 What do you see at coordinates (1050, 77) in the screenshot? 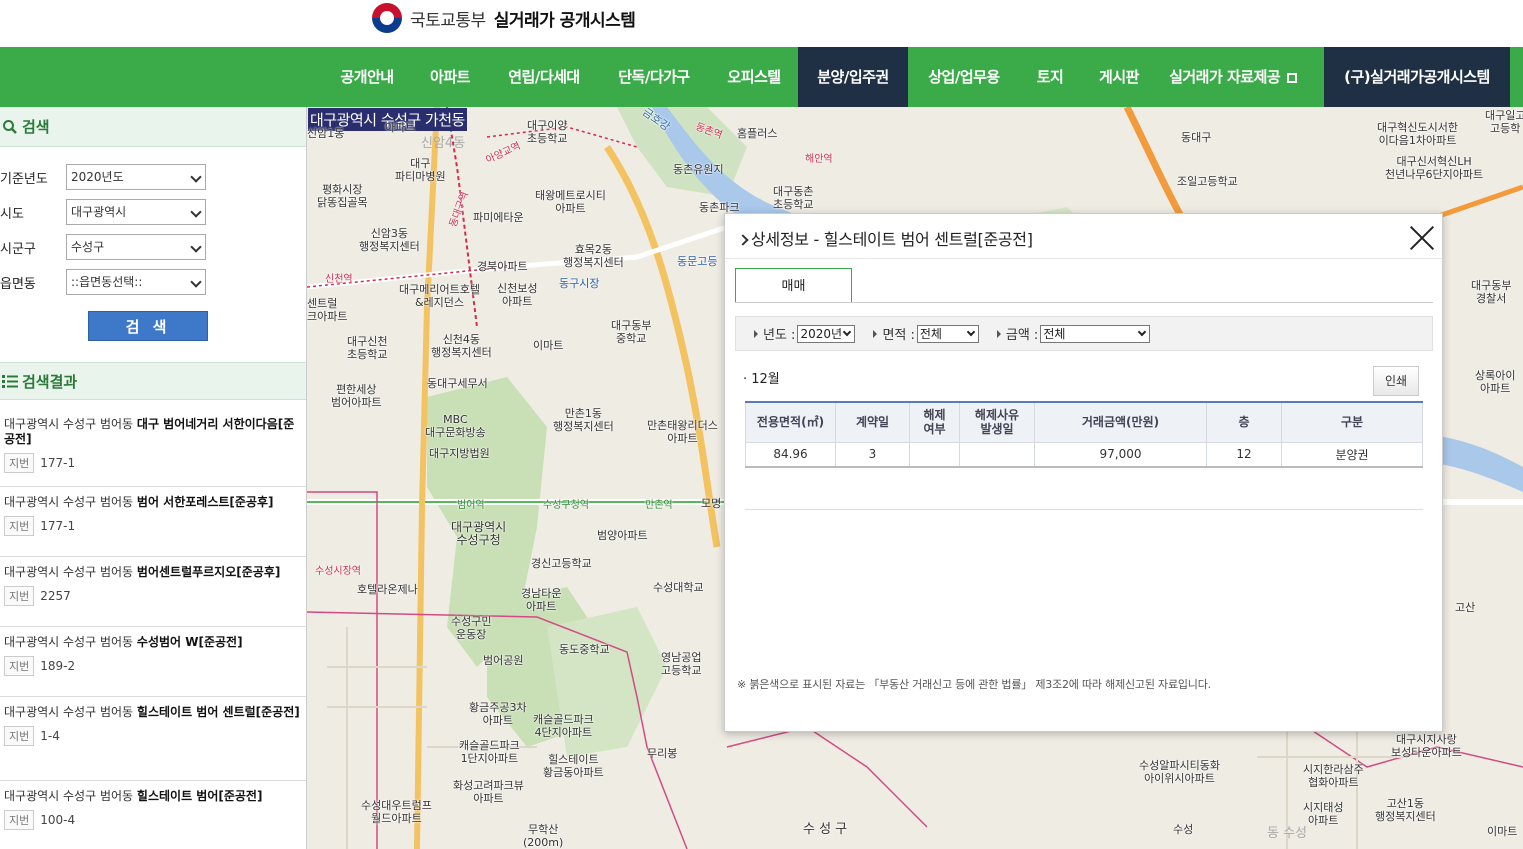
I see `nav-item-land: 토지` at bounding box center [1050, 77].